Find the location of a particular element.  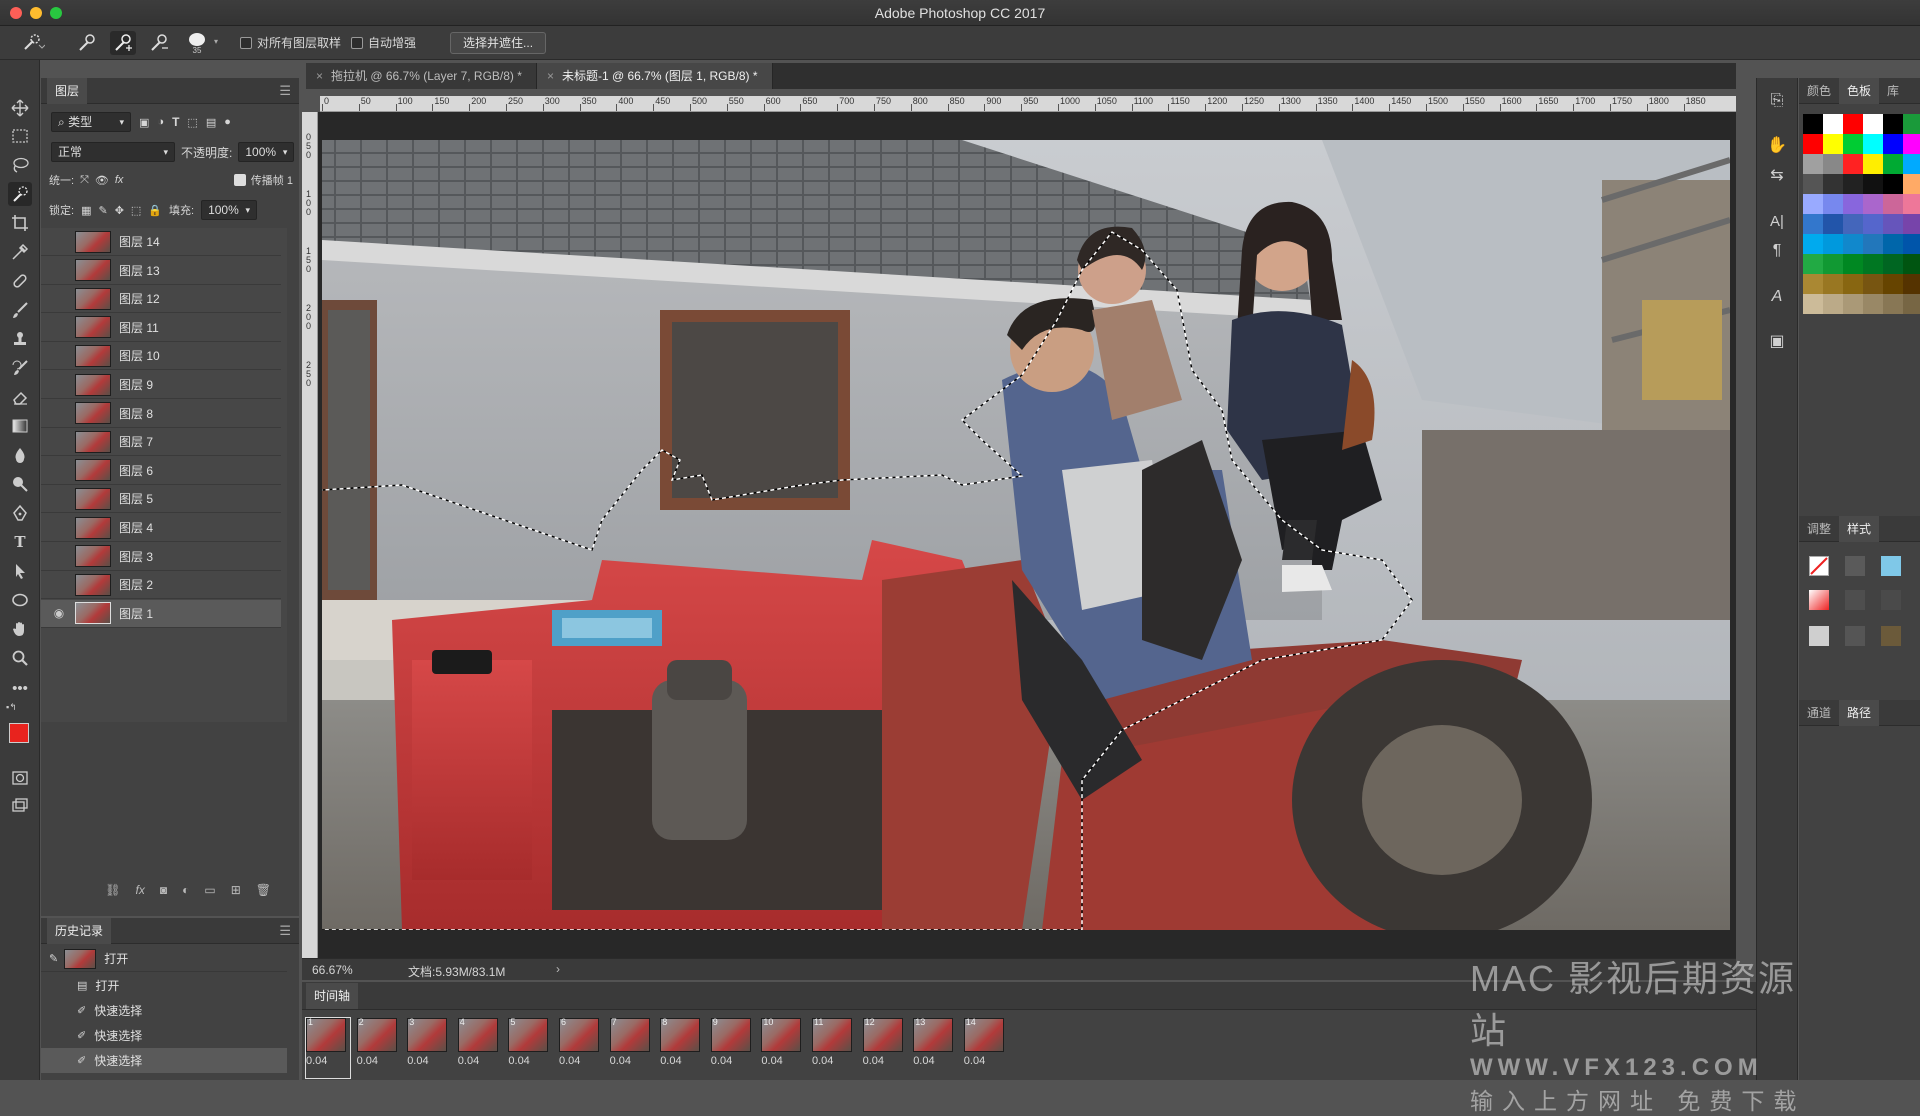

history-item: ✐ 快速选择 is located at coordinates (164, 1010).